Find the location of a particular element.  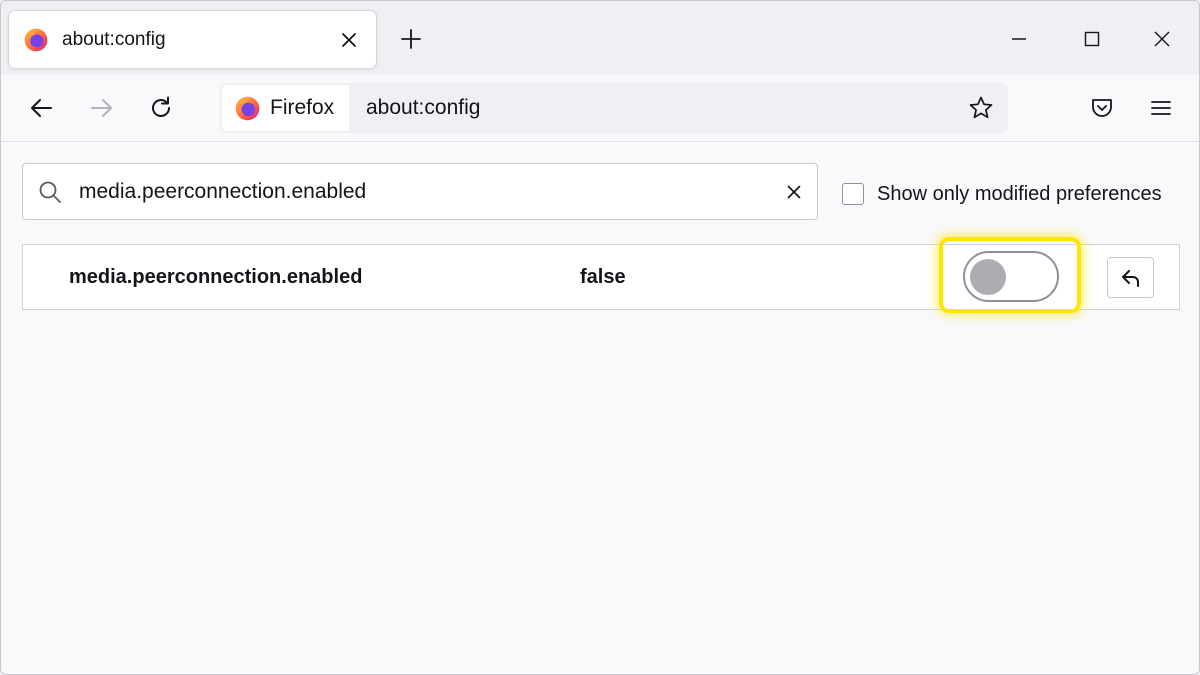

reload-button is located at coordinates (161, 108).